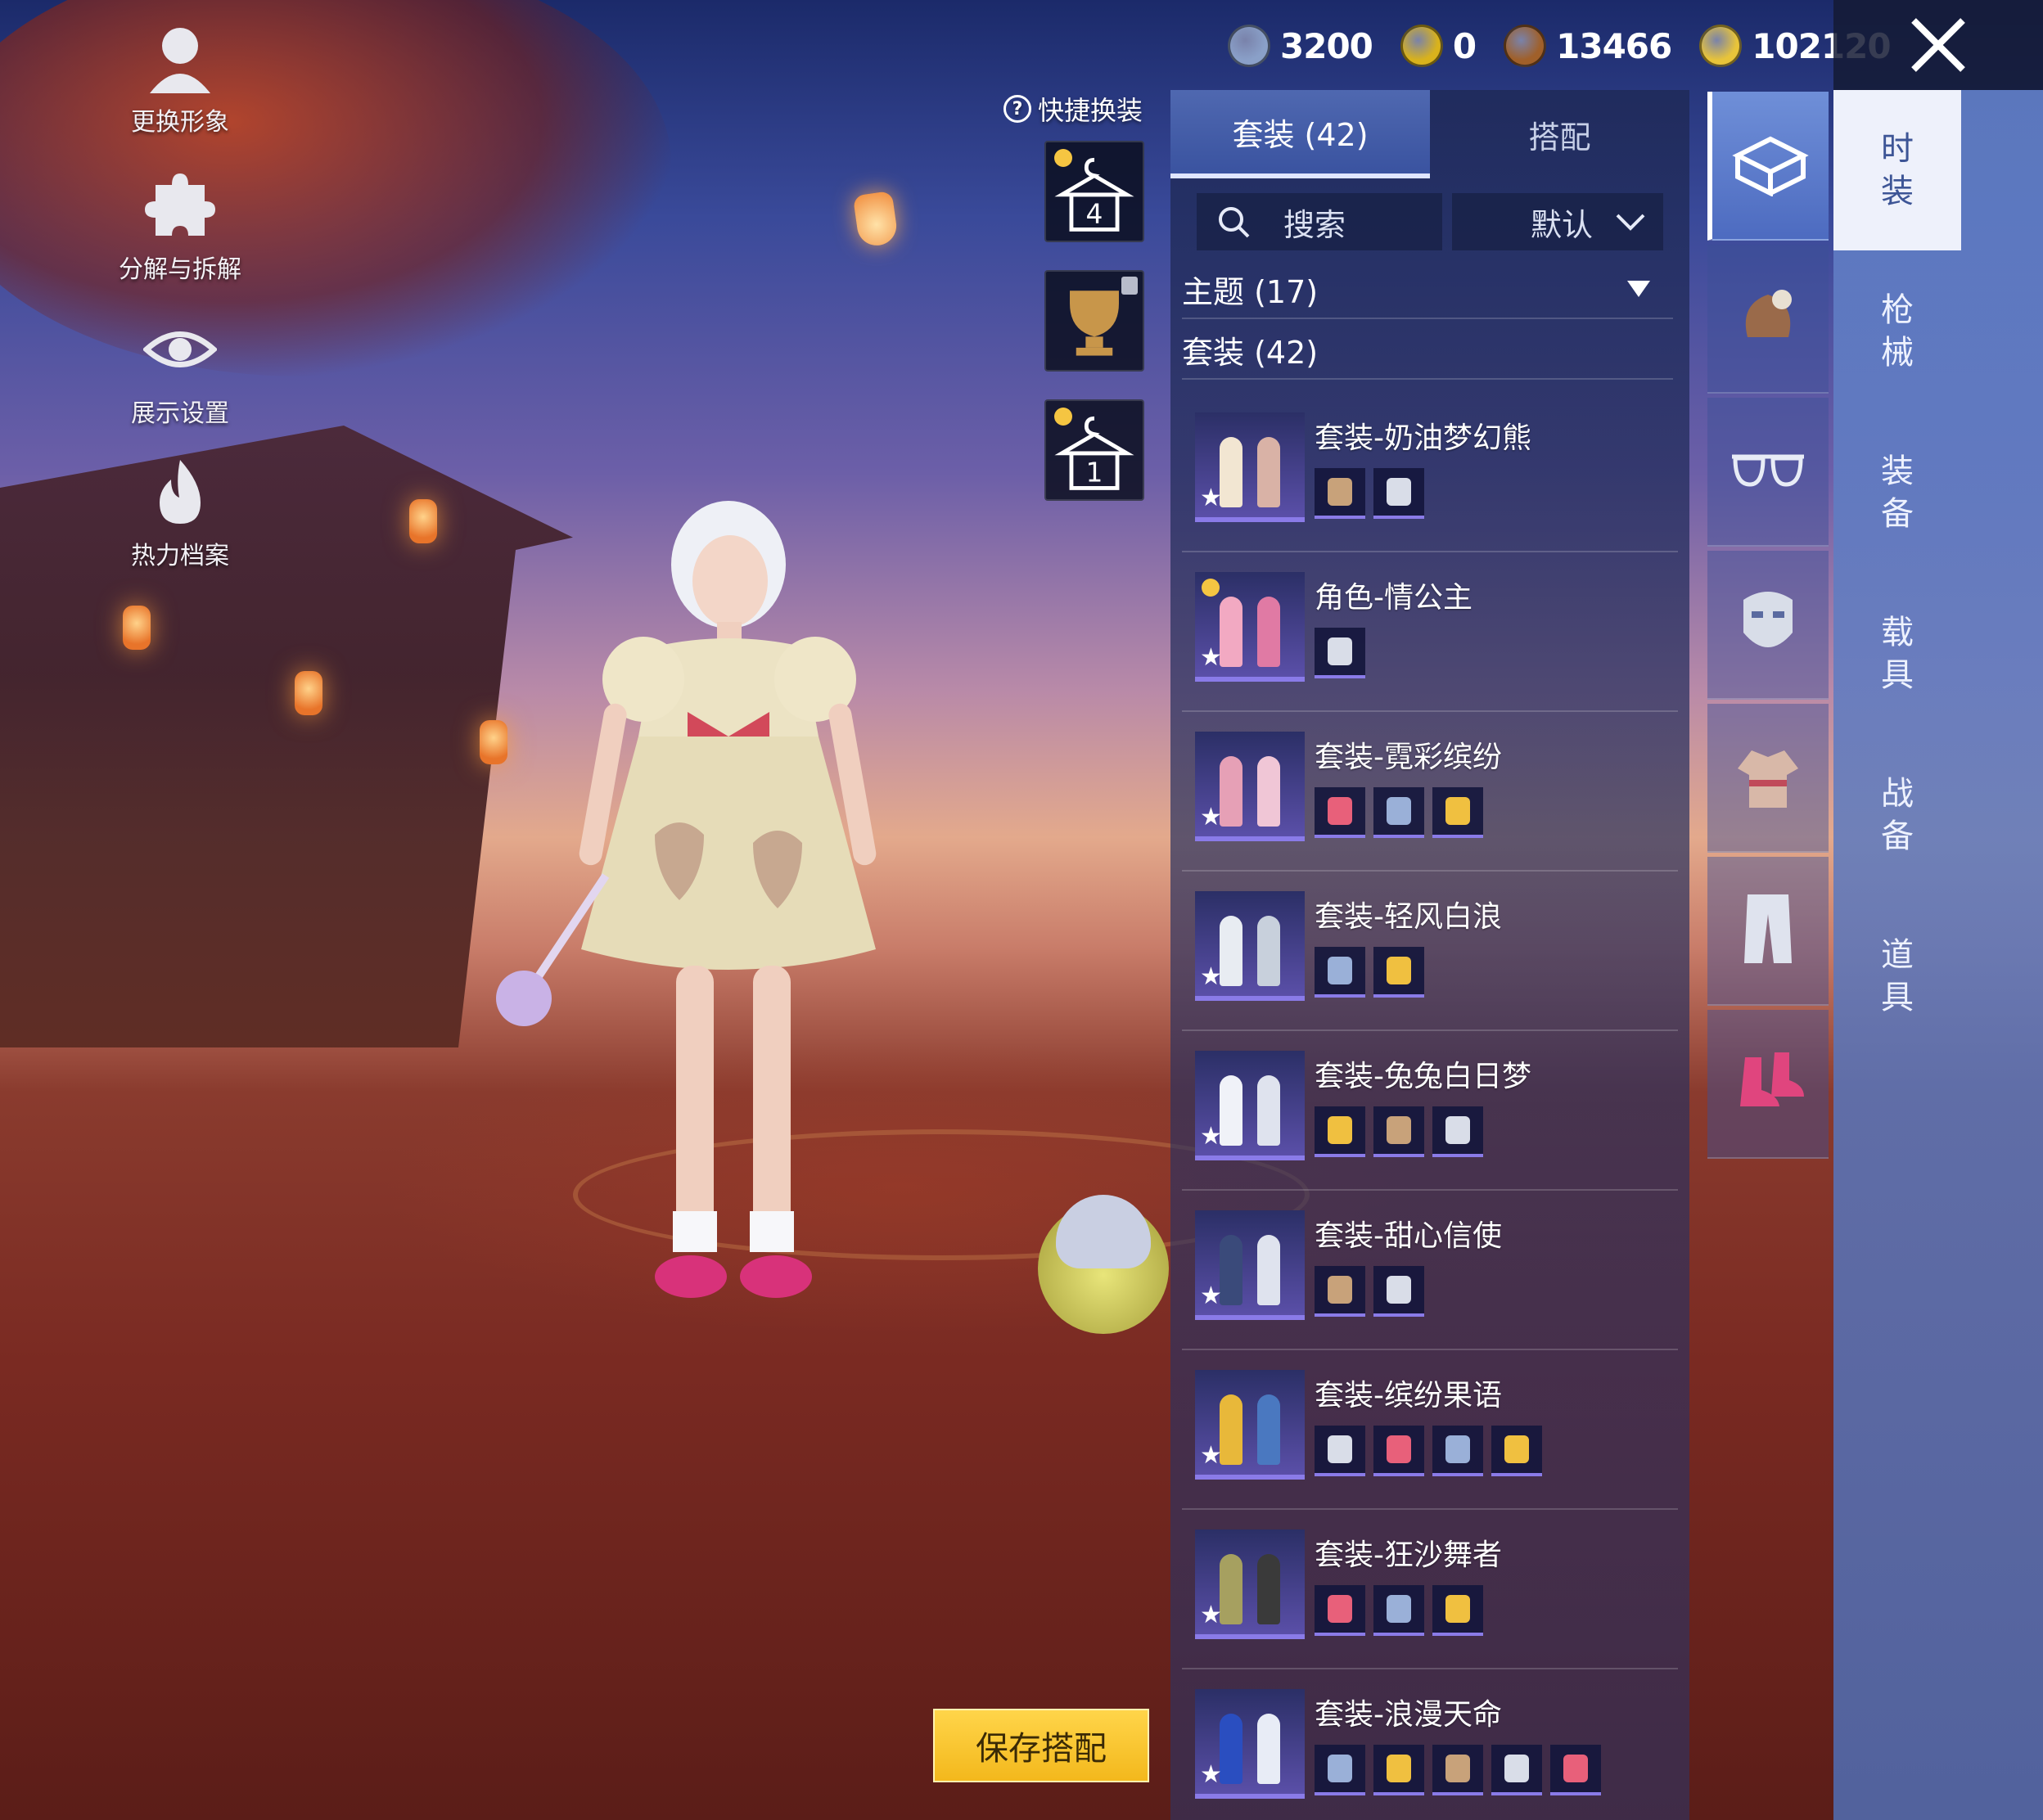  What do you see at coordinates (1897, 493) in the screenshot?
I see `nav-item: 装备` at bounding box center [1897, 493].